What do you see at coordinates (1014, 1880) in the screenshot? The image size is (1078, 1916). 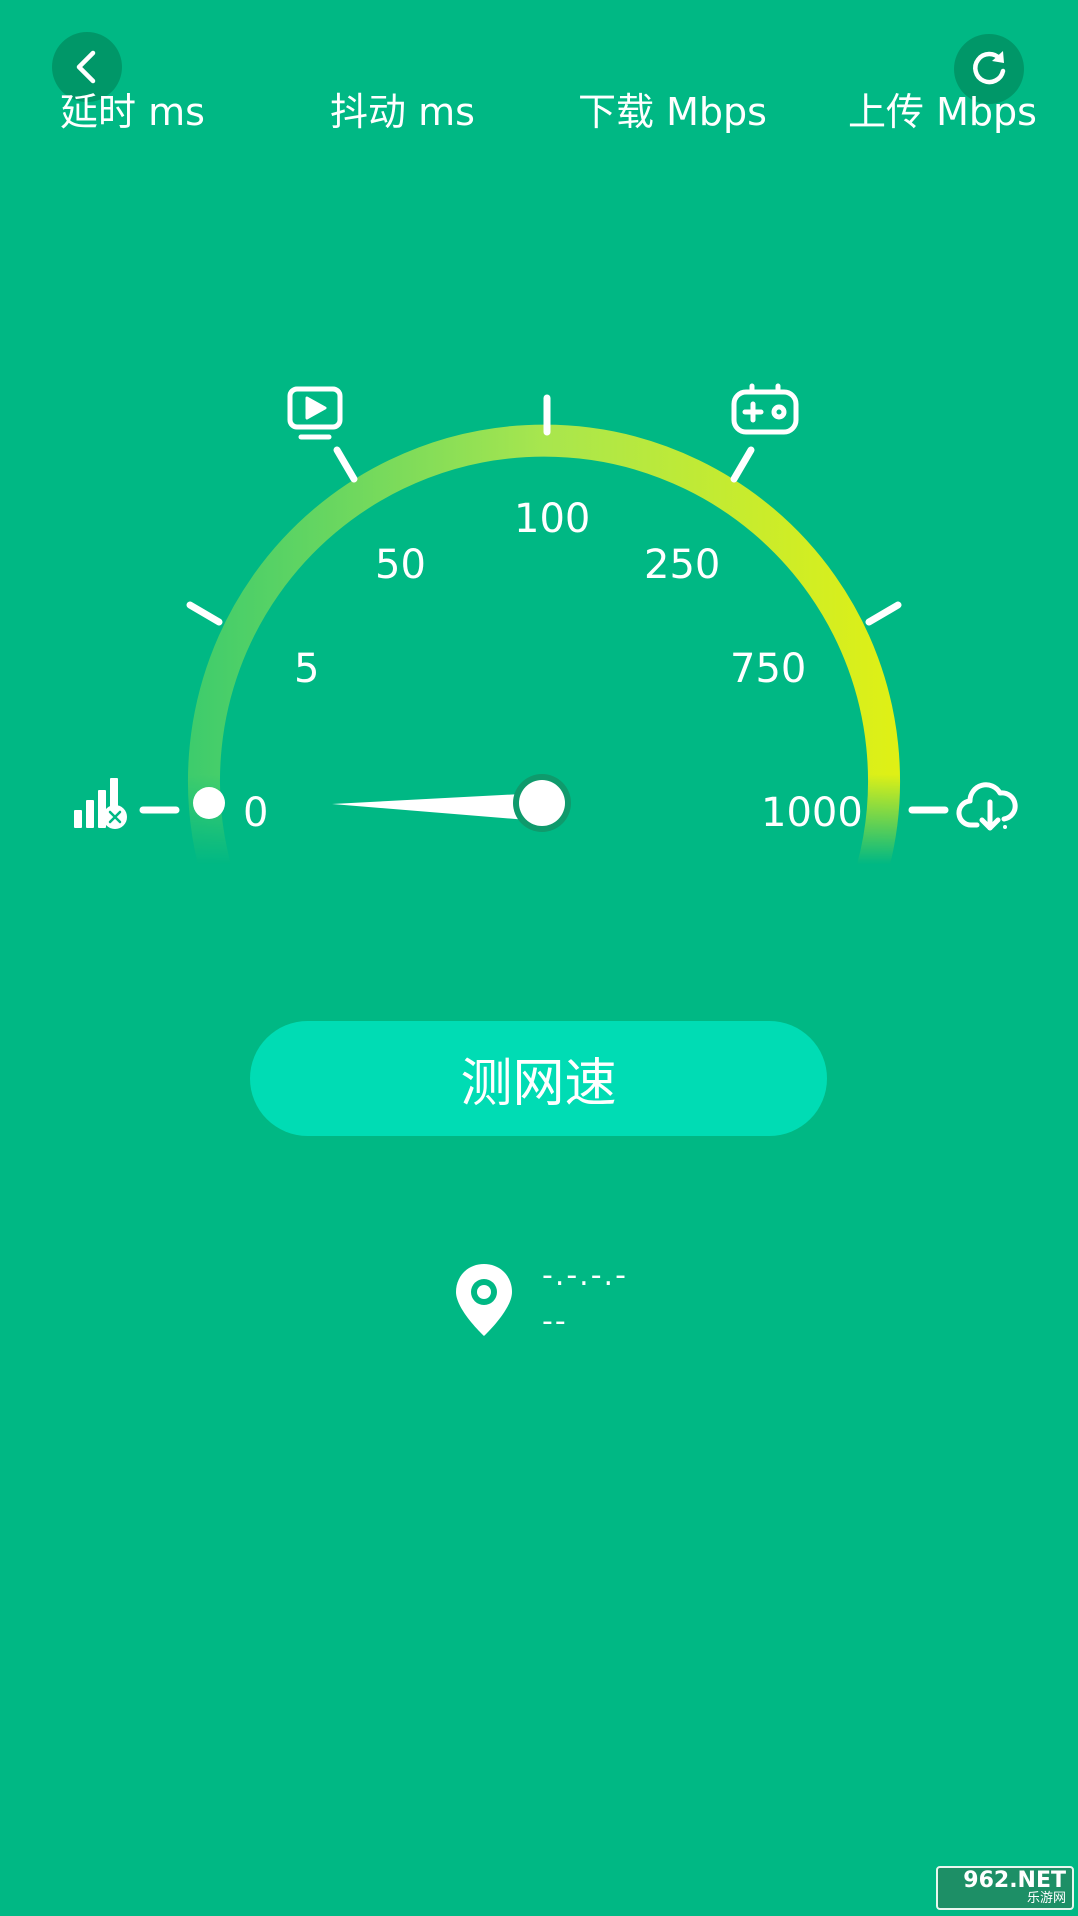 I see `watermark-logo-text: 962.NET` at bounding box center [1014, 1880].